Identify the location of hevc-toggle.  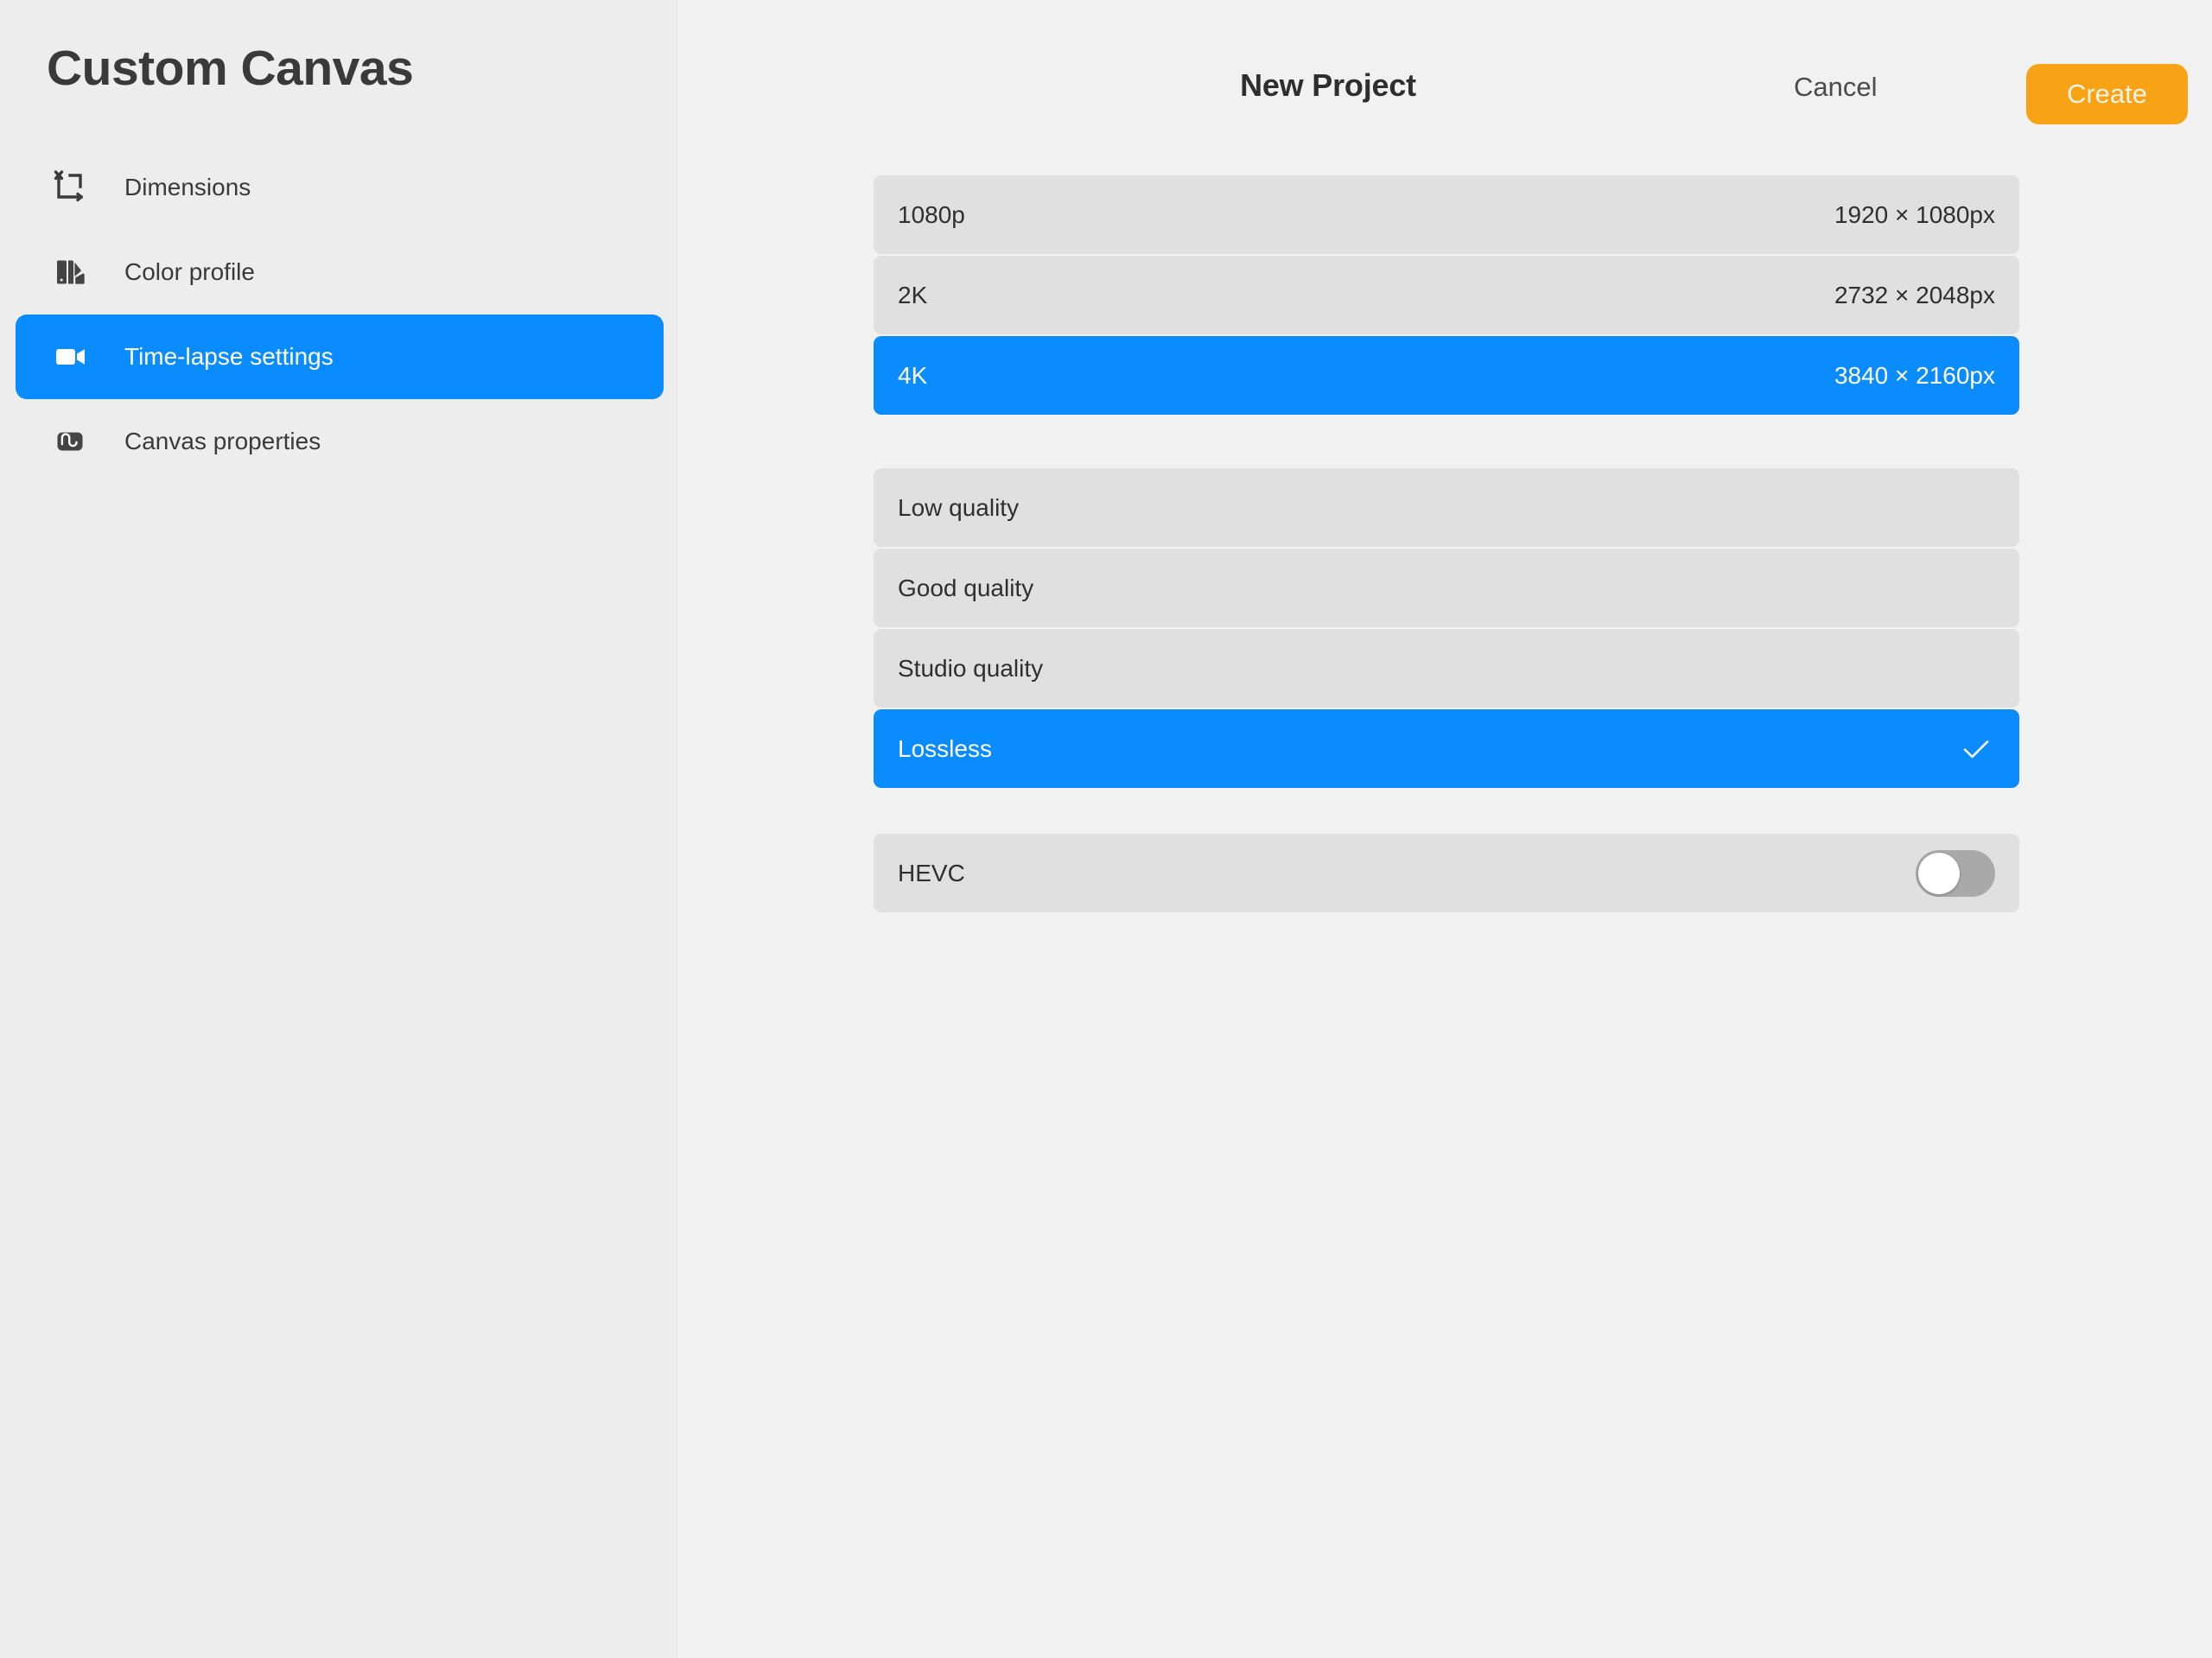
(1955, 873).